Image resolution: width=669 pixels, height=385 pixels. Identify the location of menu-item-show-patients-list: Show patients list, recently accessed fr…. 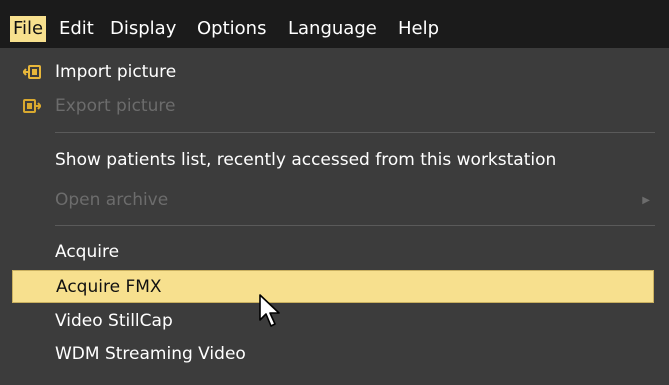
(333, 160).